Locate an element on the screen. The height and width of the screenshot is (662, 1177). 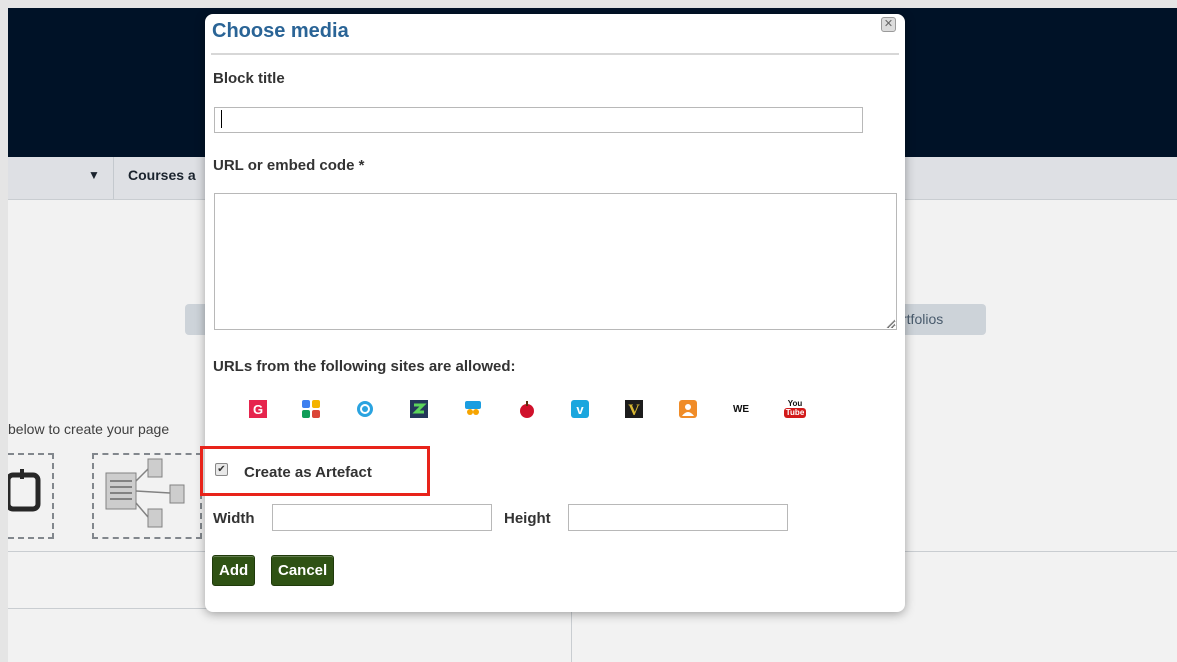
title-divider is located at coordinates (555, 54).